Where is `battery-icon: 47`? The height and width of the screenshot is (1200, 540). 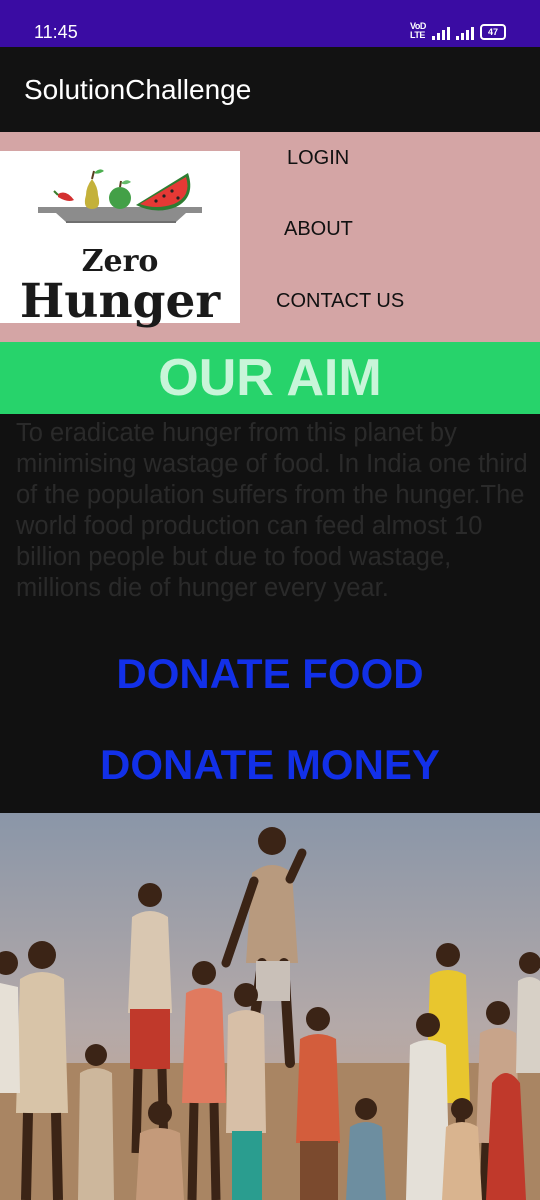
battery-icon: 47 is located at coordinates (493, 32).